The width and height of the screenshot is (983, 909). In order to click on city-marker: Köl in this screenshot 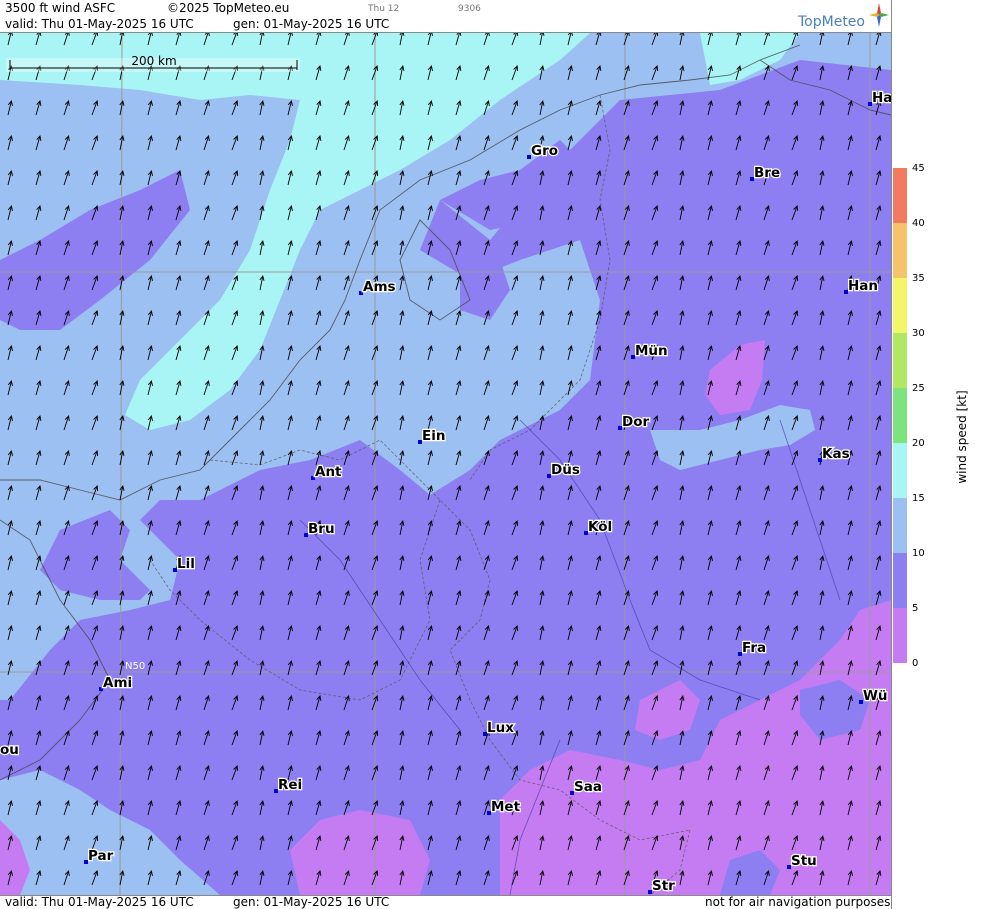, I will do `click(598, 527)`.